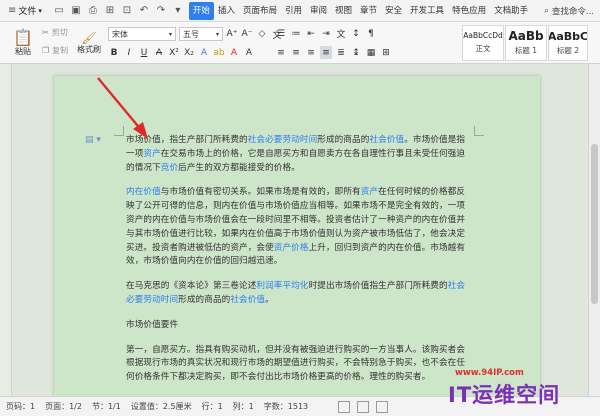 This screenshot has width=600, height=416. Describe the element at coordinates (152, 324) in the screenshot. I see `section-heading: 市场价值要件` at that location.